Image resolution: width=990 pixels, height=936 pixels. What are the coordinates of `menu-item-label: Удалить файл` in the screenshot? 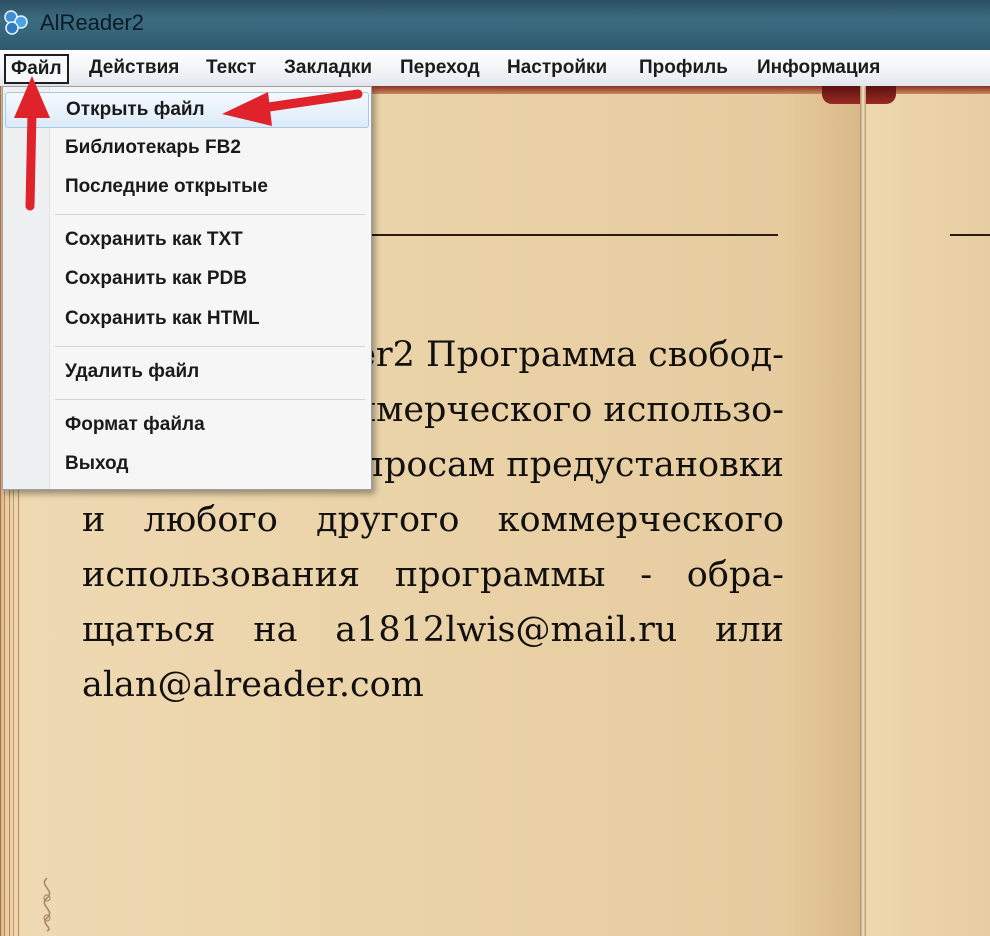 It's located at (132, 371).